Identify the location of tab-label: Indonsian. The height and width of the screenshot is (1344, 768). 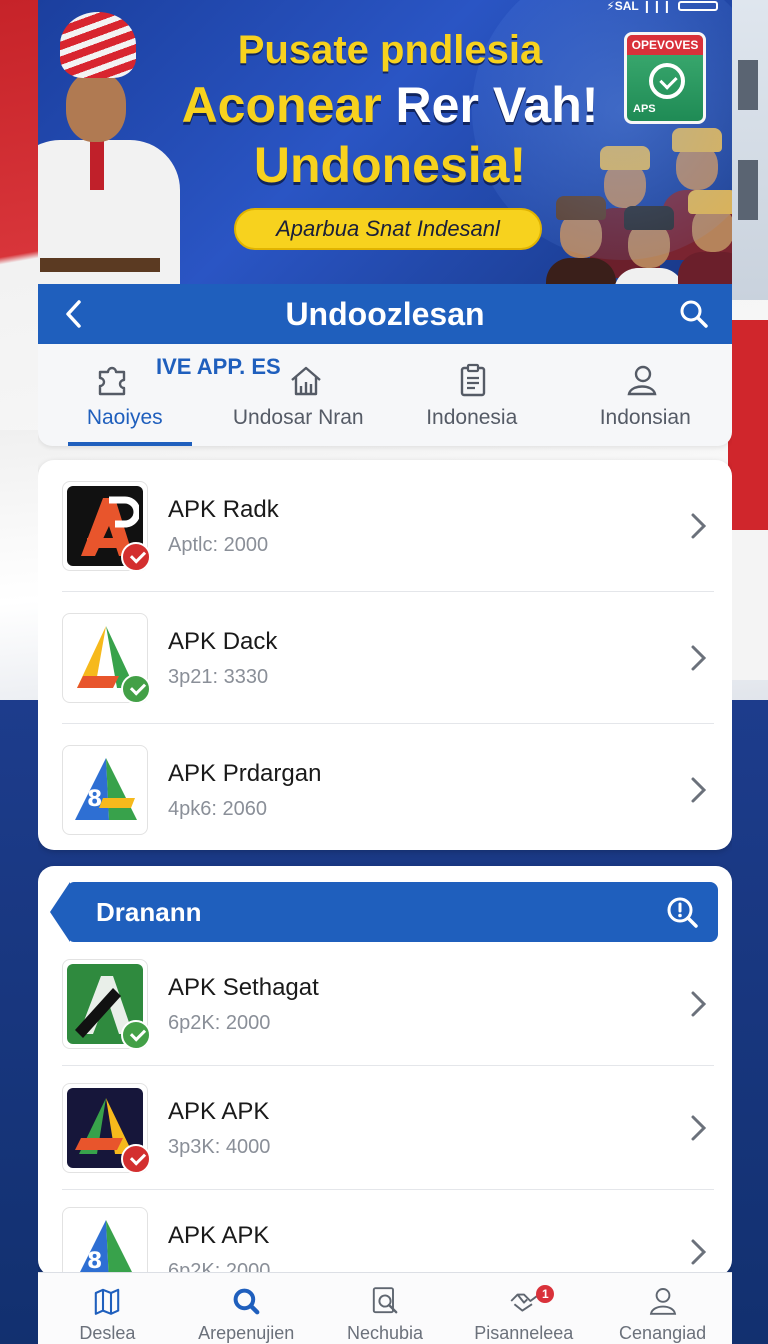
(645, 417).